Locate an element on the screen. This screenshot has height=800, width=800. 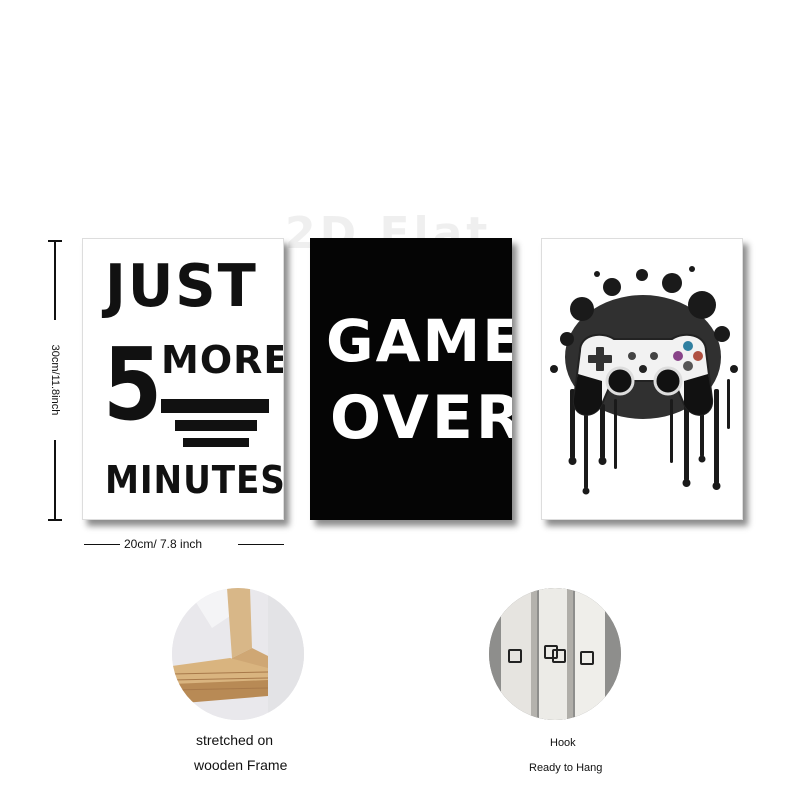
hook-photo is located at coordinates (555, 654).